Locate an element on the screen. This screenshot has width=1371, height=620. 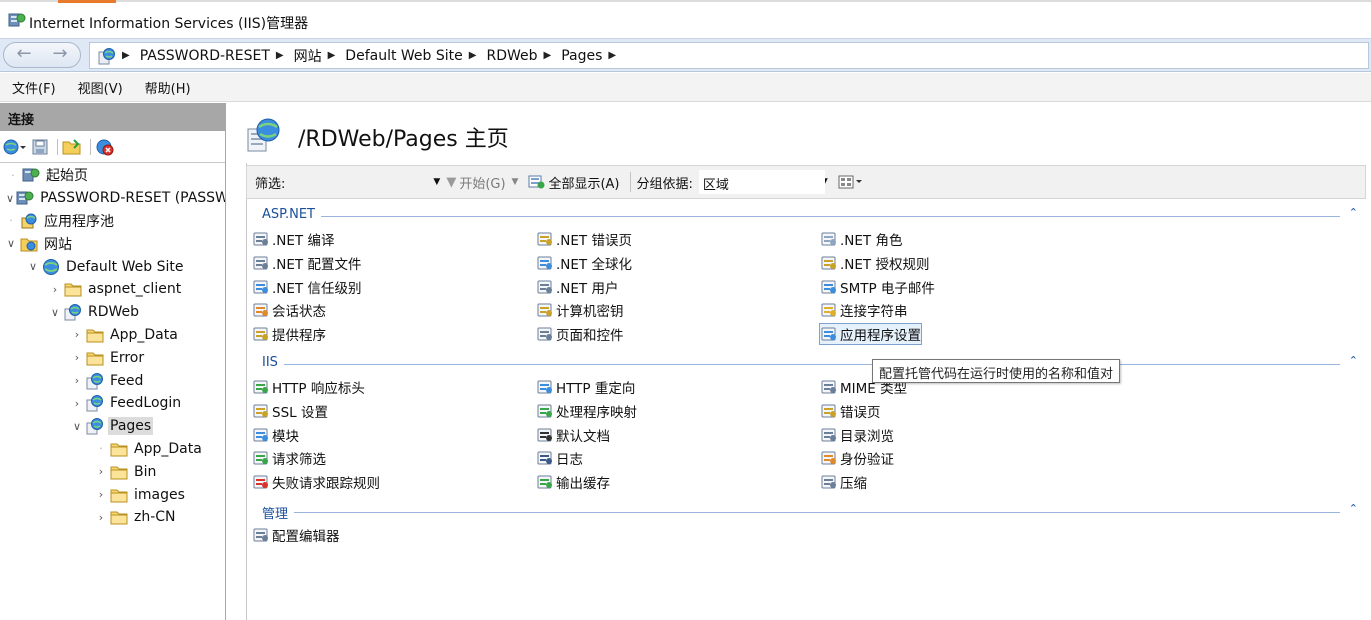
feature-modules: 模块 is located at coordinates (275, 435).